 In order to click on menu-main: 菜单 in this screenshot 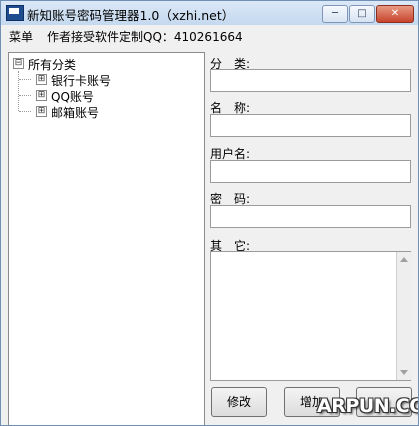, I will do `click(21, 36)`.